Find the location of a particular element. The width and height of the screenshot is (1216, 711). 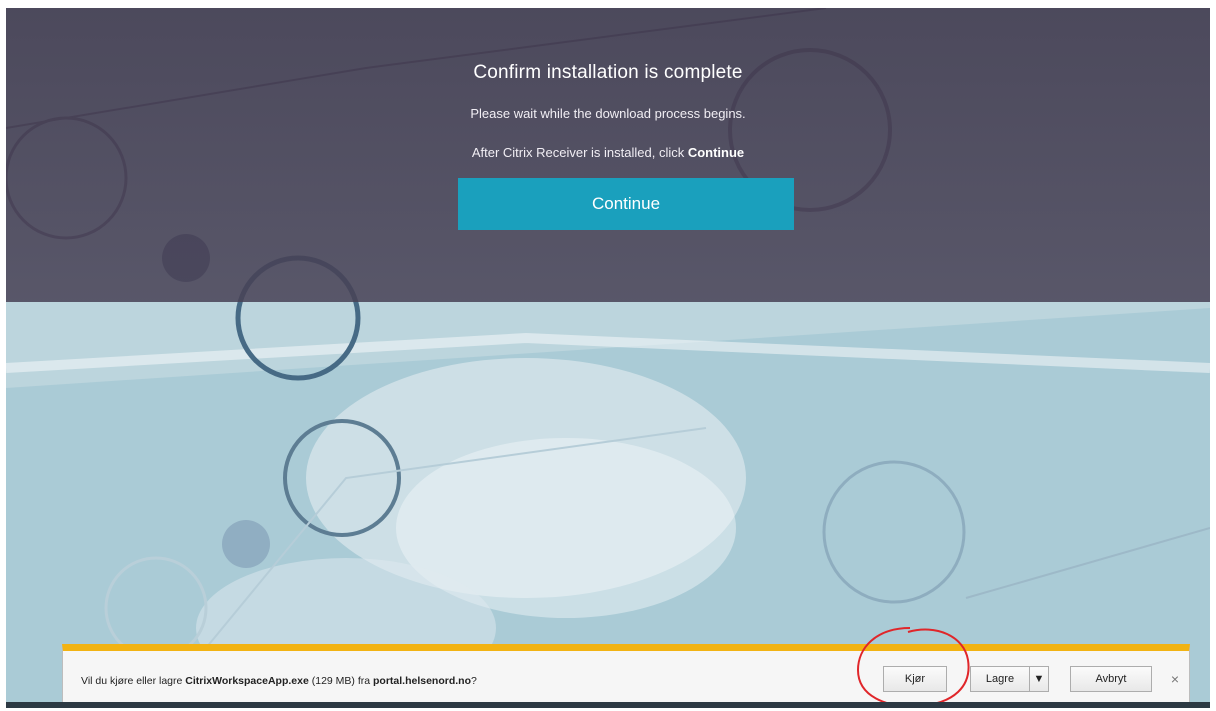

close-icon: × is located at coordinates (1175, 679).